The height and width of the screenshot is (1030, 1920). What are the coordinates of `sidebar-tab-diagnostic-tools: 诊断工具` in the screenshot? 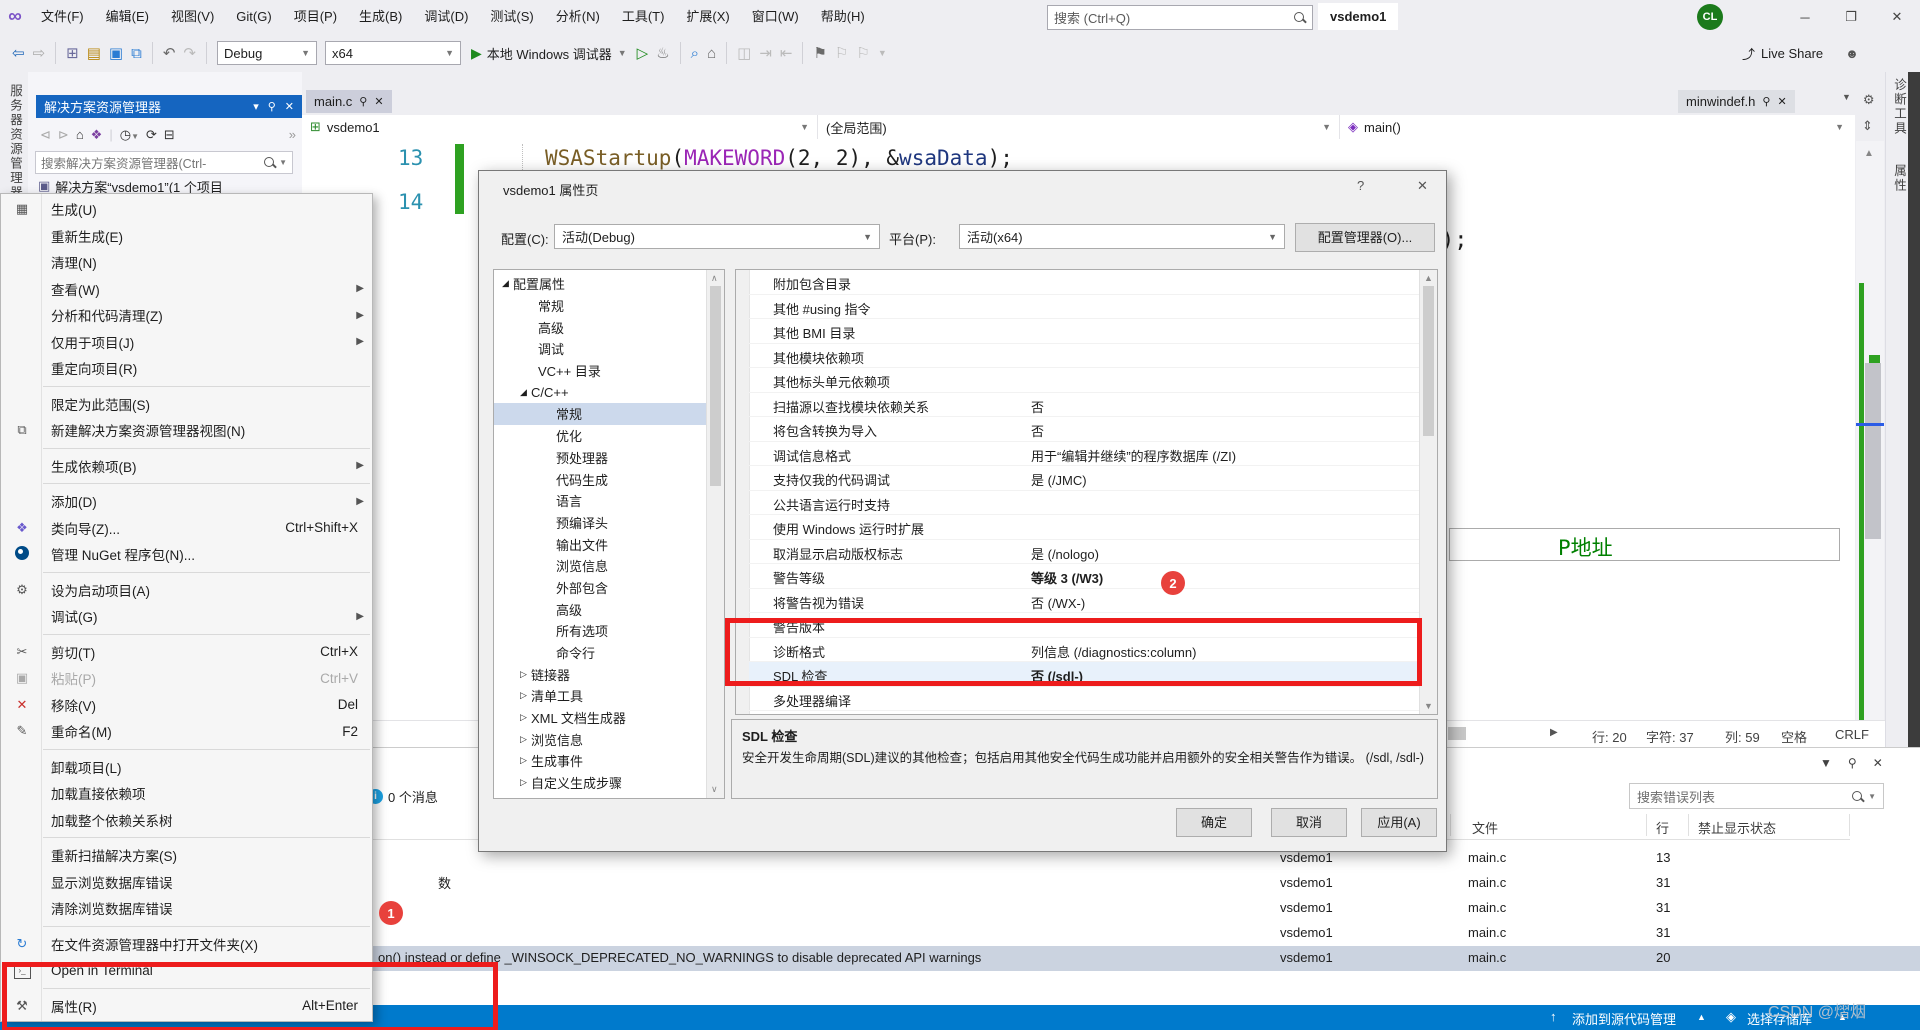 It's located at (1899, 107).